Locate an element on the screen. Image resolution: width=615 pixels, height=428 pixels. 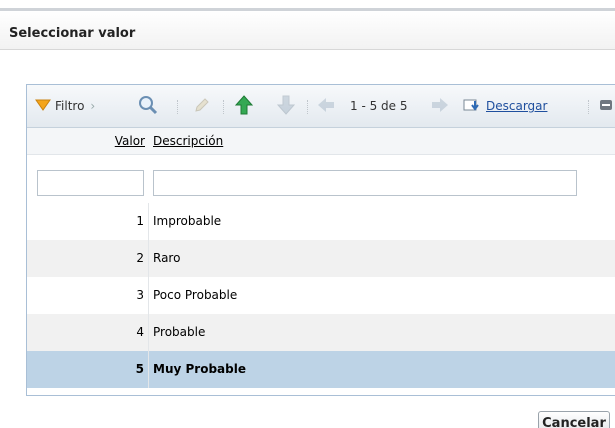
search-button is located at coordinates (148, 106).